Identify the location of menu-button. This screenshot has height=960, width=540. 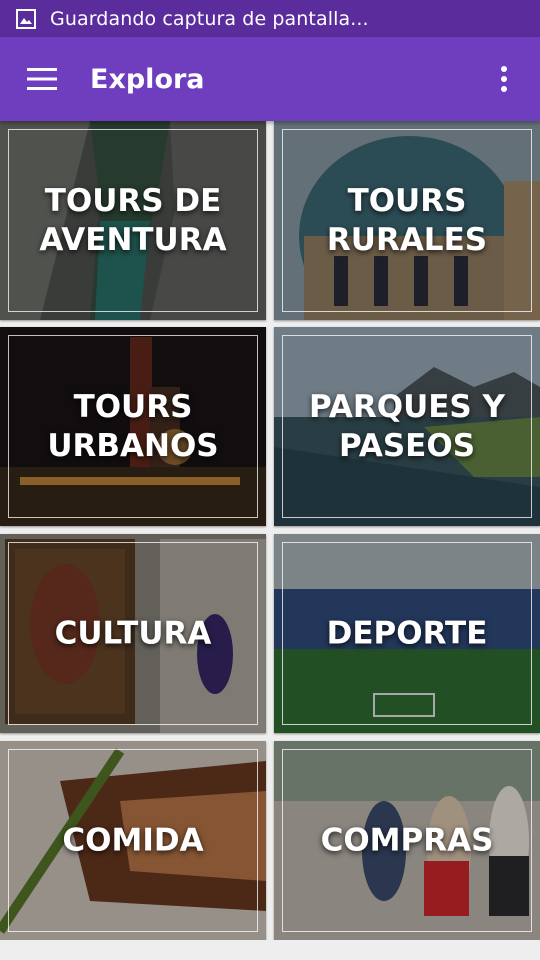
(42, 79).